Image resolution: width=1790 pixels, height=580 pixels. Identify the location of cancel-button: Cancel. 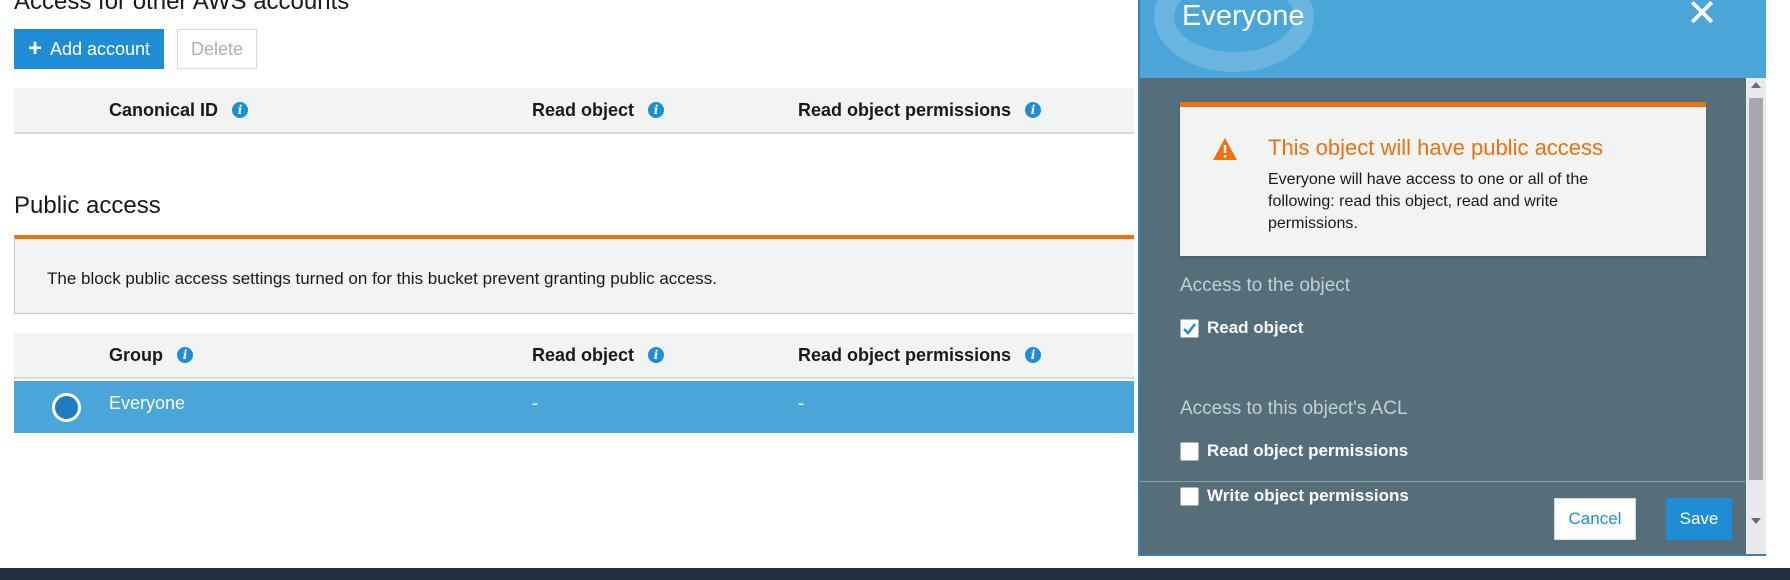
(1595, 519).